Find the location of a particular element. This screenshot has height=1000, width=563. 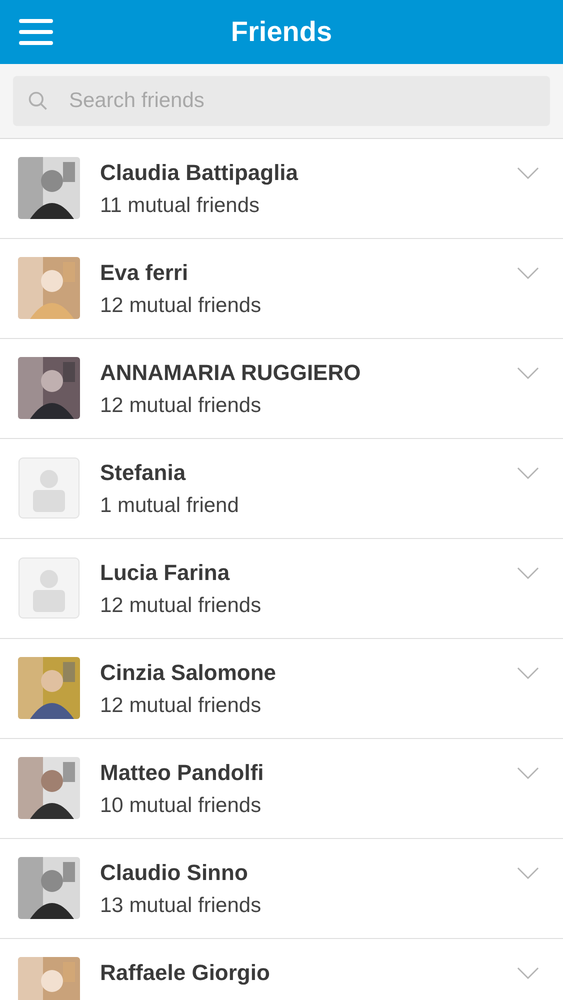

friend-row: Matteo Pandolfi 10 mutual friends is located at coordinates (281, 789).